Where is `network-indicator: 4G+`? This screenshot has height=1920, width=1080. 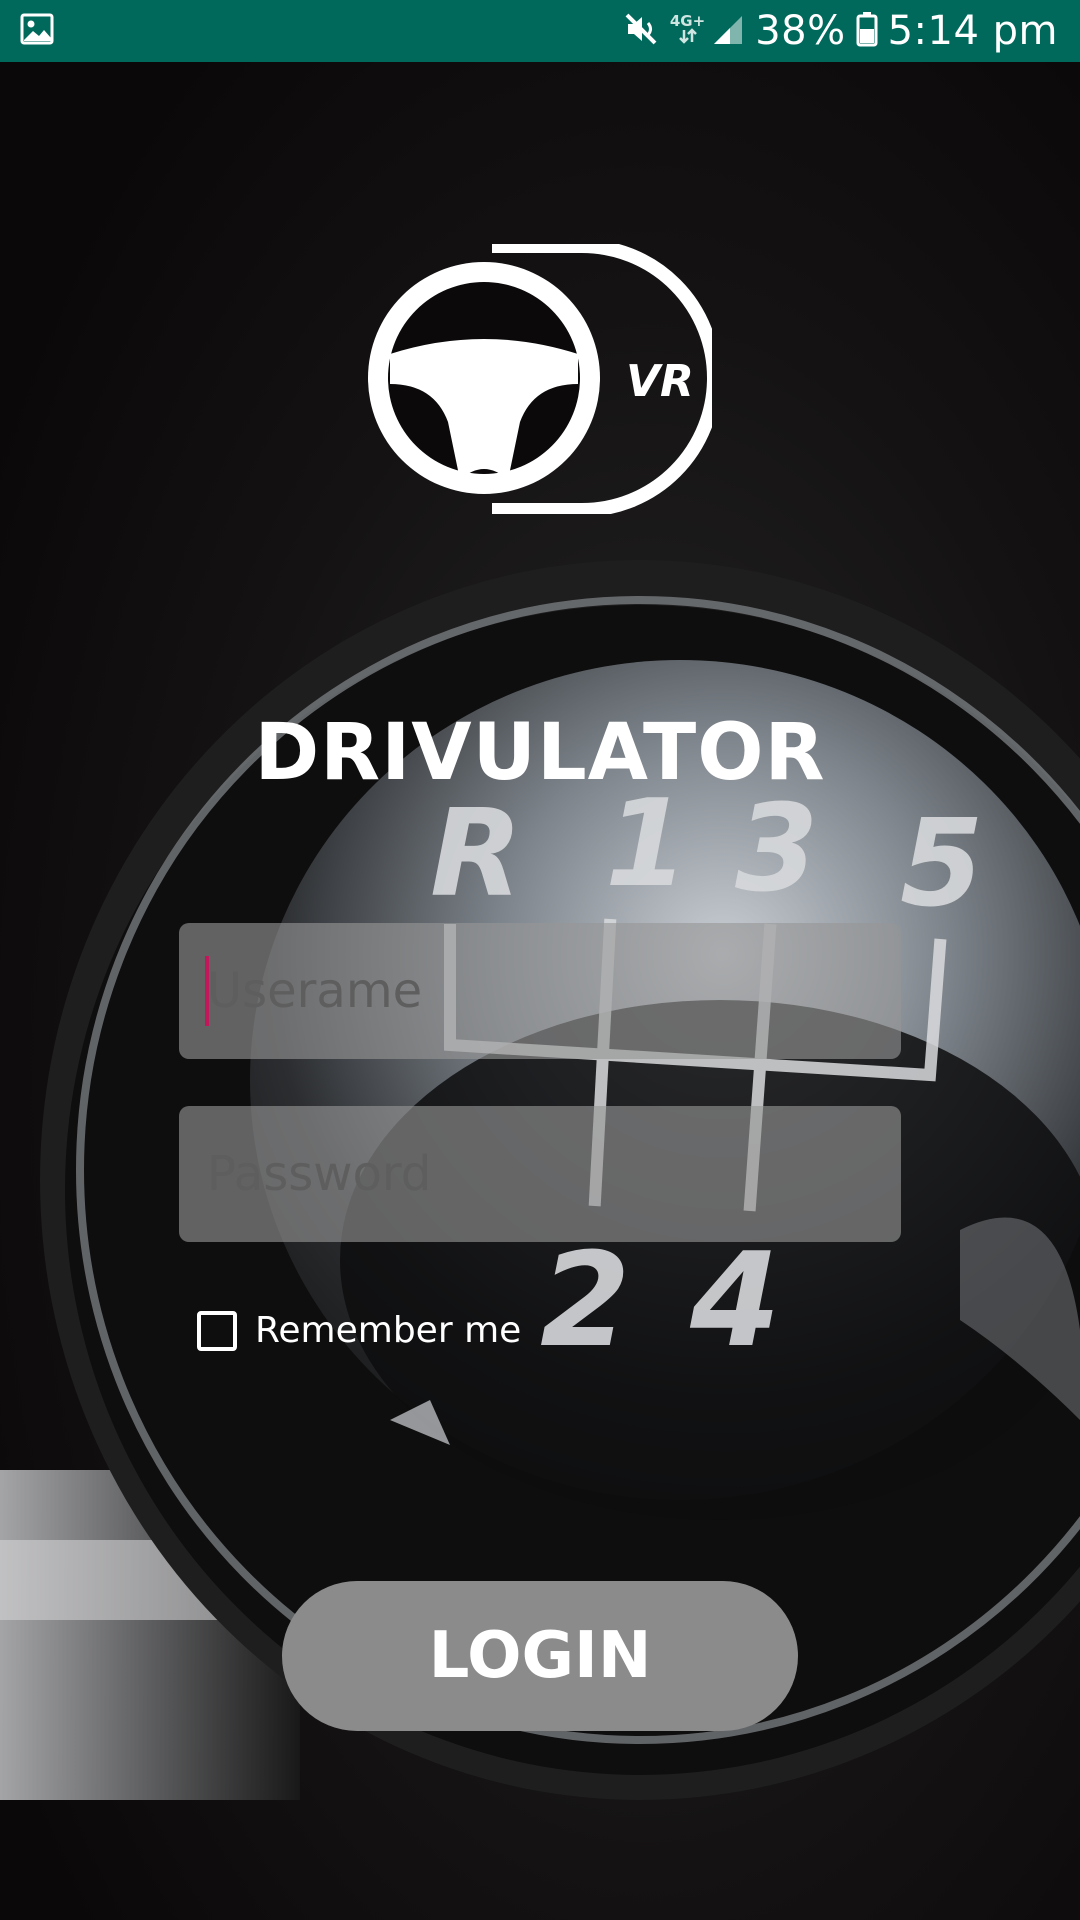
network-indicator: 4G+ is located at coordinates (687, 31).